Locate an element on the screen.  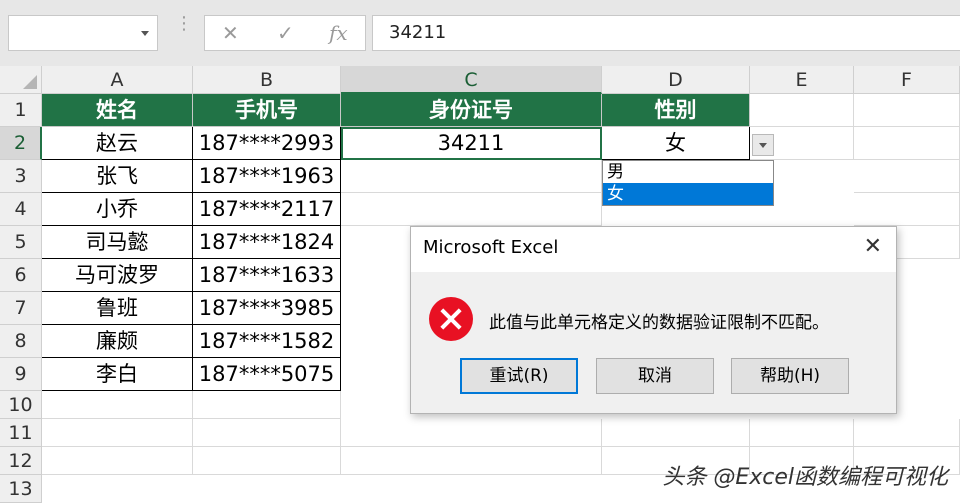
row-header-3: 3 is located at coordinates (21, 176).